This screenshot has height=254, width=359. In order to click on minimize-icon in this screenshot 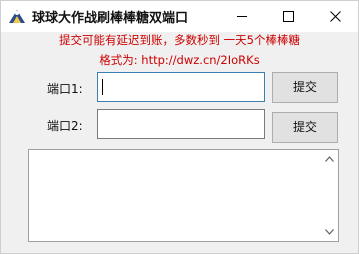, I will do `click(242, 16)`.